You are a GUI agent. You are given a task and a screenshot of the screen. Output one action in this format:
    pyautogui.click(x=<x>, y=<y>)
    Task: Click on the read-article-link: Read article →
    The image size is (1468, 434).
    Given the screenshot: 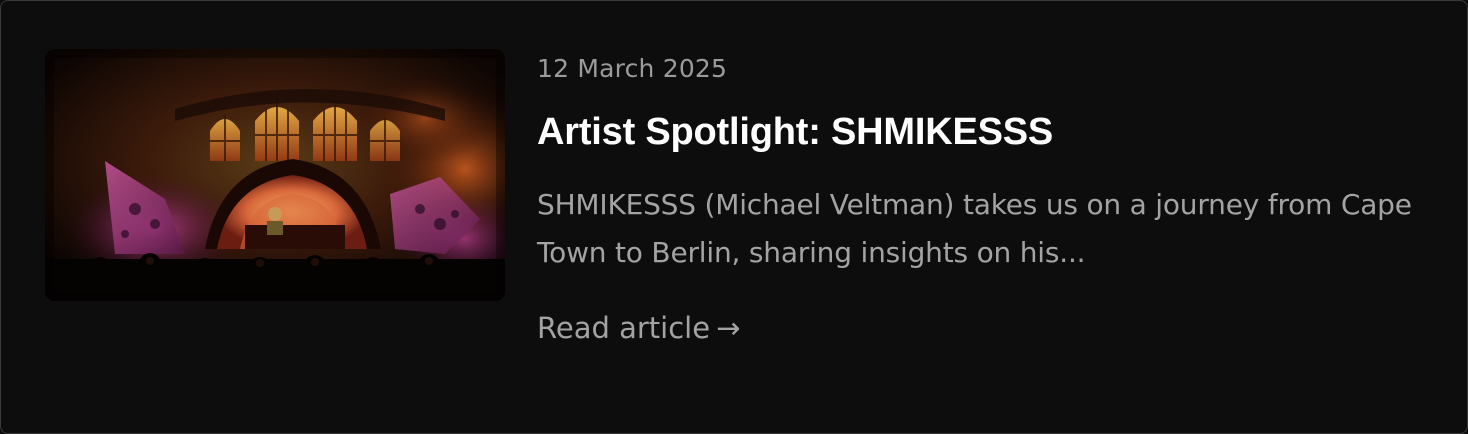 What is the action you would take?
    pyautogui.click(x=638, y=328)
    